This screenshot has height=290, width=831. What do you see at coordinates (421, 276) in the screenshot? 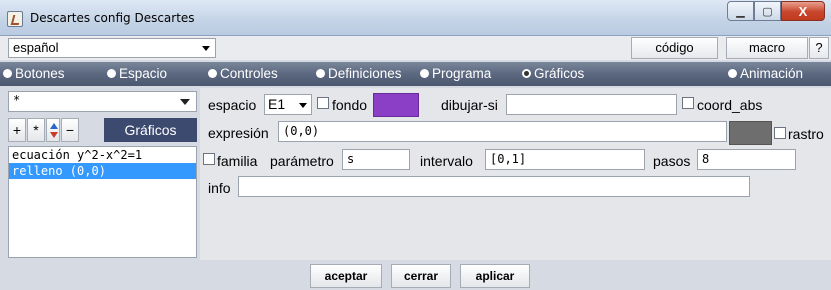
I see `cerrar-button: cerrar` at bounding box center [421, 276].